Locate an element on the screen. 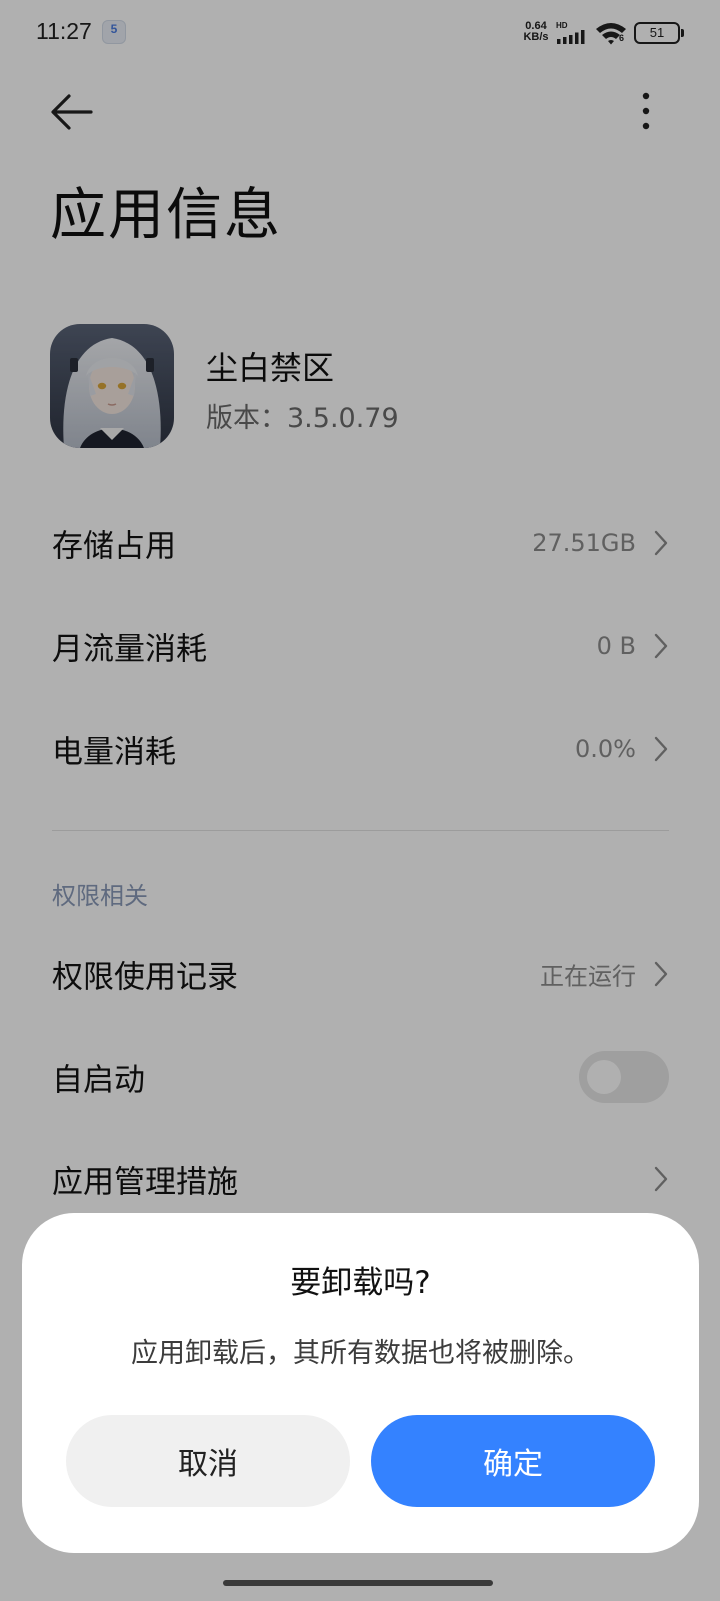 This screenshot has width=720, height=1601. dialog-message: 应用卸载后，其所有数据也将被删除。 is located at coordinates (360, 1353).